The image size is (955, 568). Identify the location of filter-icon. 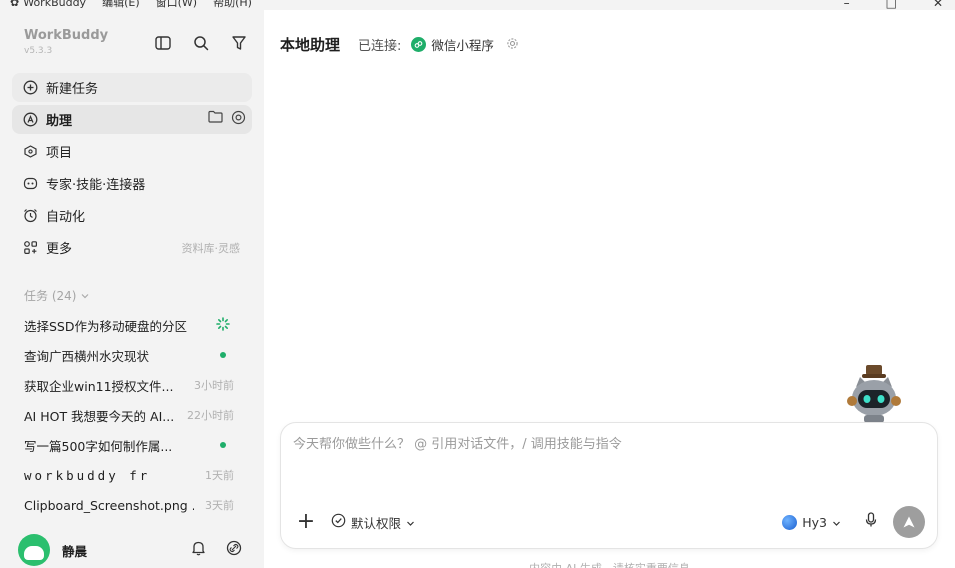
(239, 43).